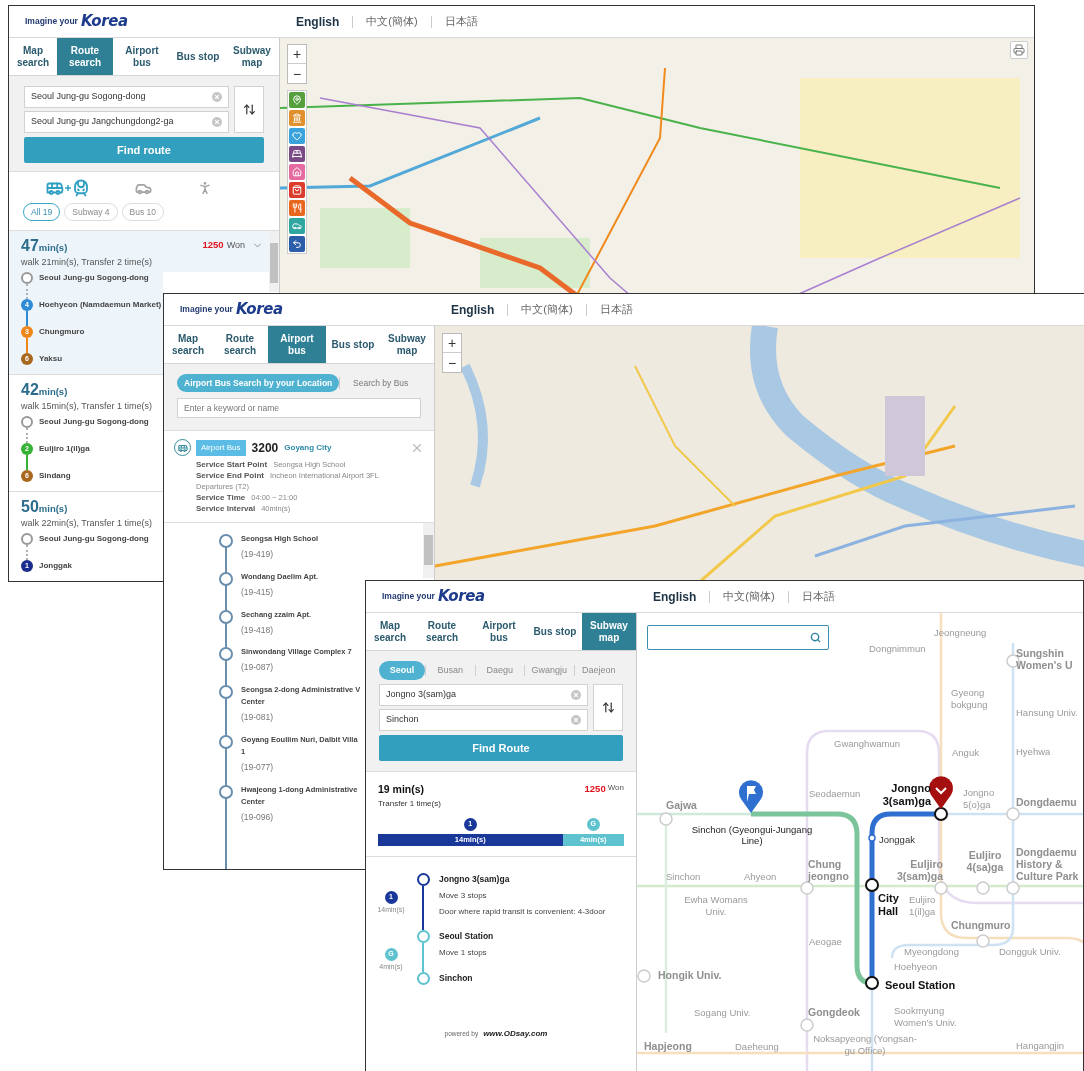  Describe the element at coordinates (668, 1046) in the screenshot. I see `station-label: Hapjeong` at that location.